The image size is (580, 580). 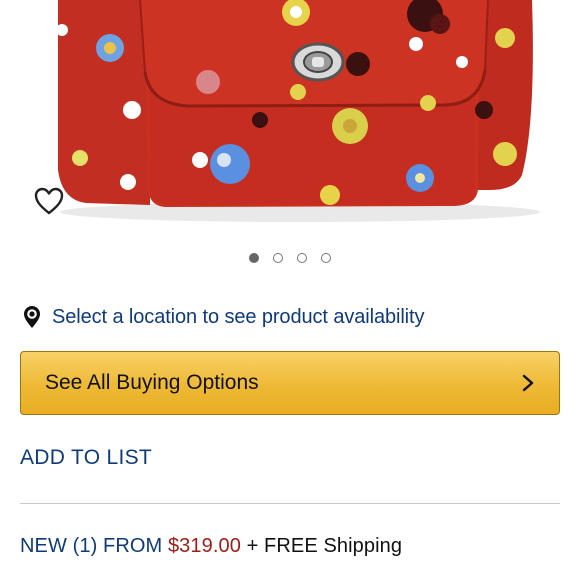 What do you see at coordinates (321, 546) in the screenshot?
I see `offer-shipping: + FREE Shipping` at bounding box center [321, 546].